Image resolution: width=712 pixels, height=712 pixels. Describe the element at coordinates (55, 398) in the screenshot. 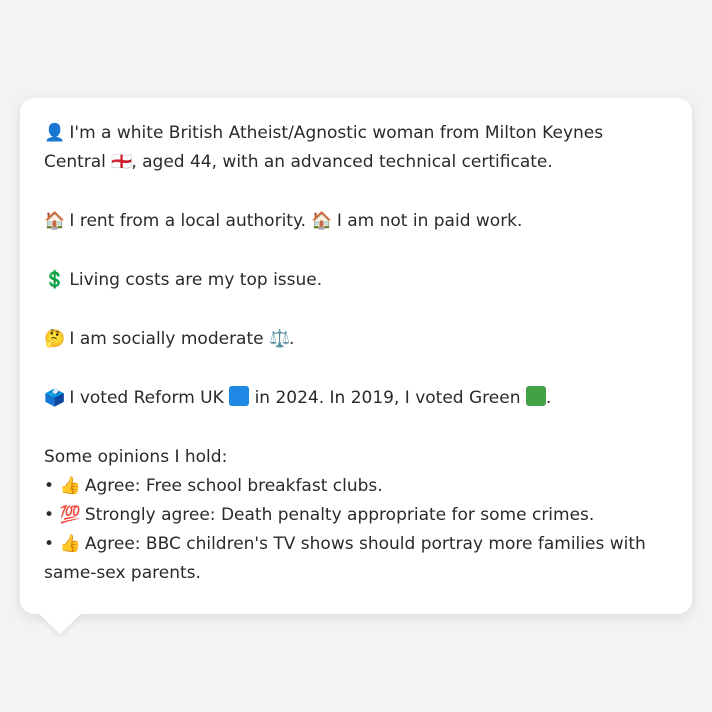

I see `ballot-box-icon: 🗳️` at that location.